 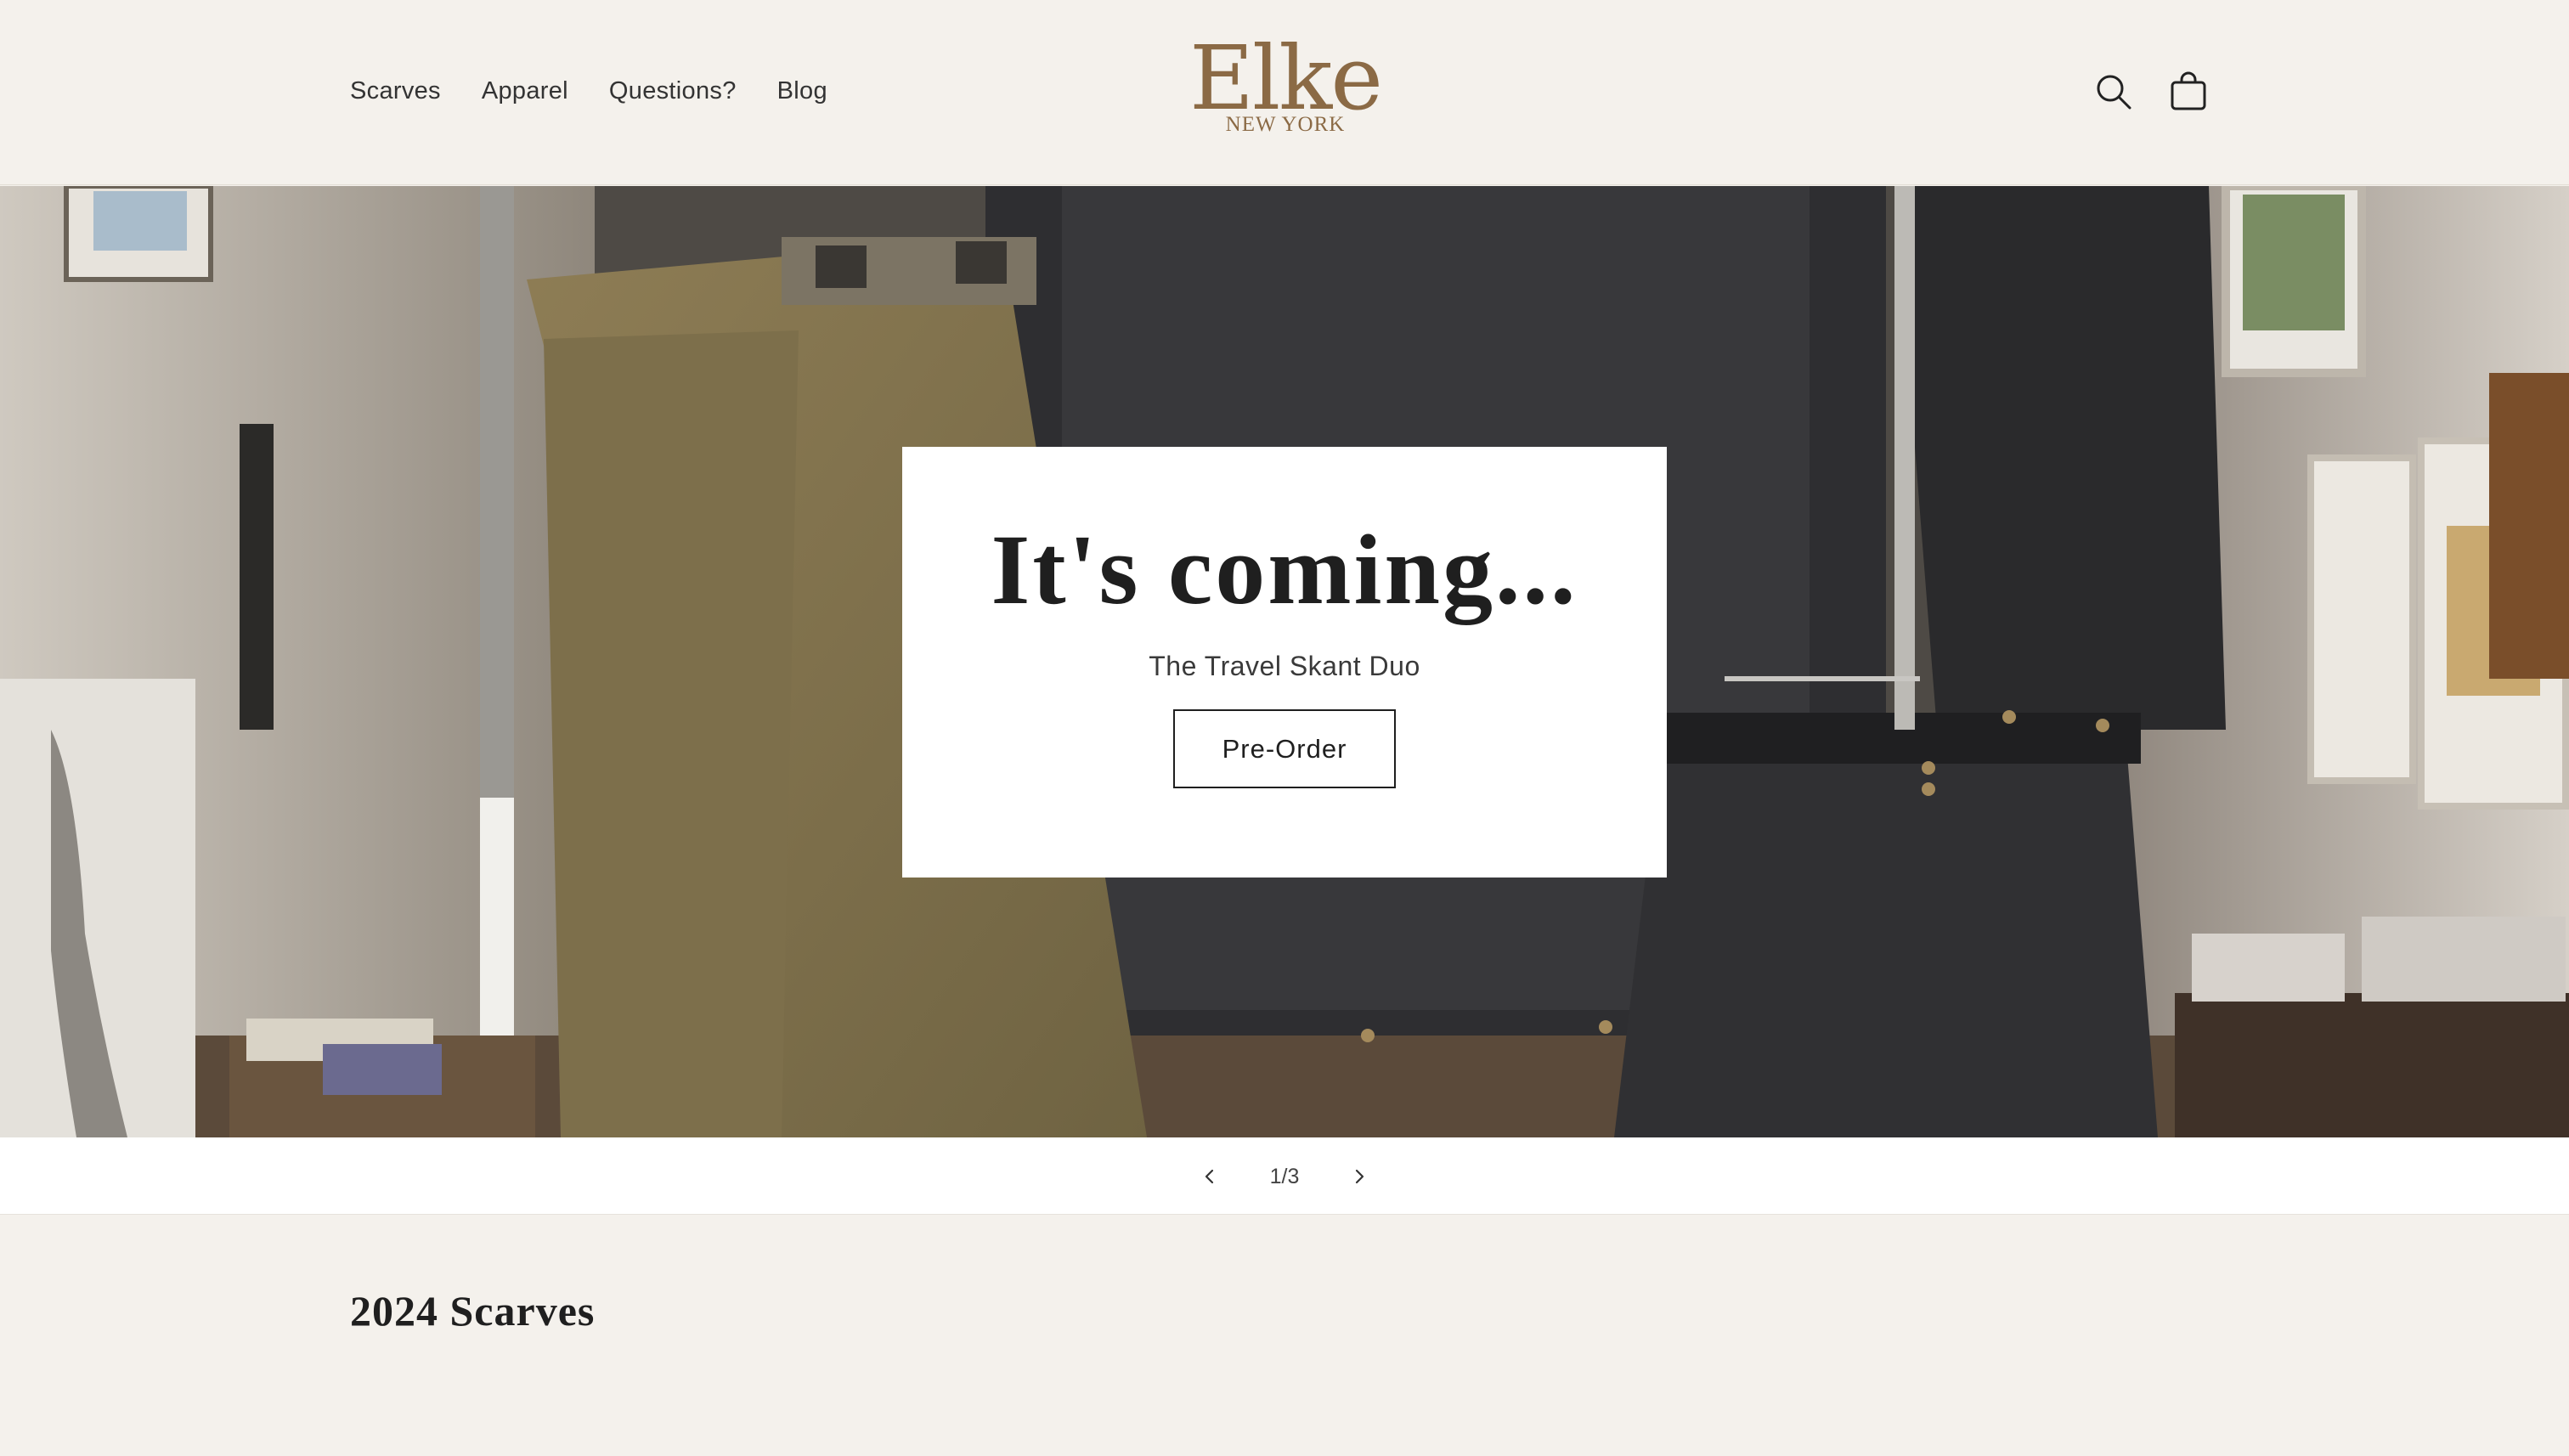 I want to click on slider-controls: 1/3, so click(x=1284, y=1176).